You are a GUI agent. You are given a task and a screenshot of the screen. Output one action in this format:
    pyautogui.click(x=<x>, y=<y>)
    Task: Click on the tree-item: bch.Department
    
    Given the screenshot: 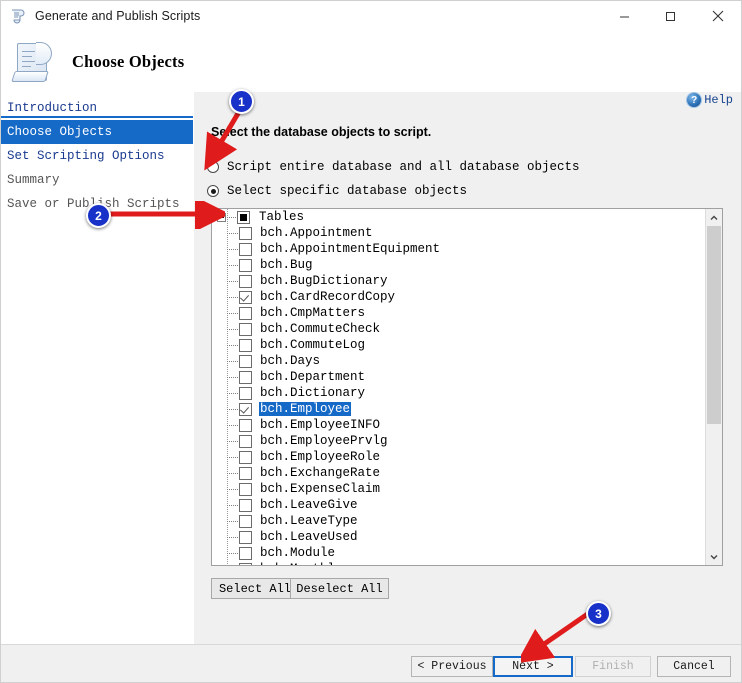 What is the action you would take?
    pyautogui.click(x=459, y=377)
    